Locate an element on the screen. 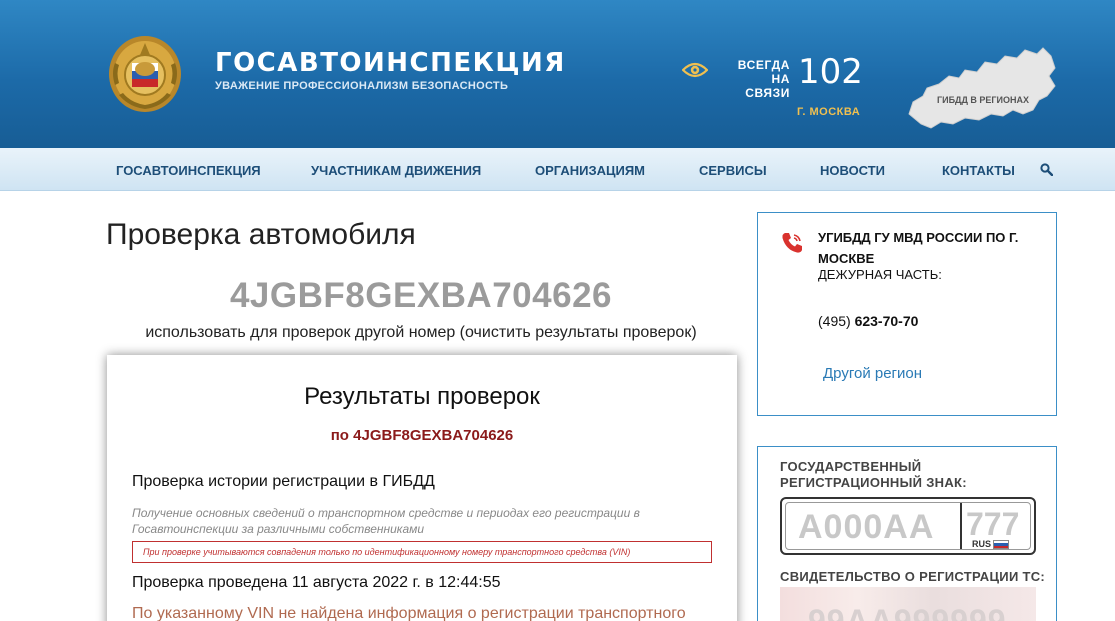 This screenshot has height=621, width=1115. nav-item-organizations: ОРГАНИЗАЦИЯМ is located at coordinates (590, 170).